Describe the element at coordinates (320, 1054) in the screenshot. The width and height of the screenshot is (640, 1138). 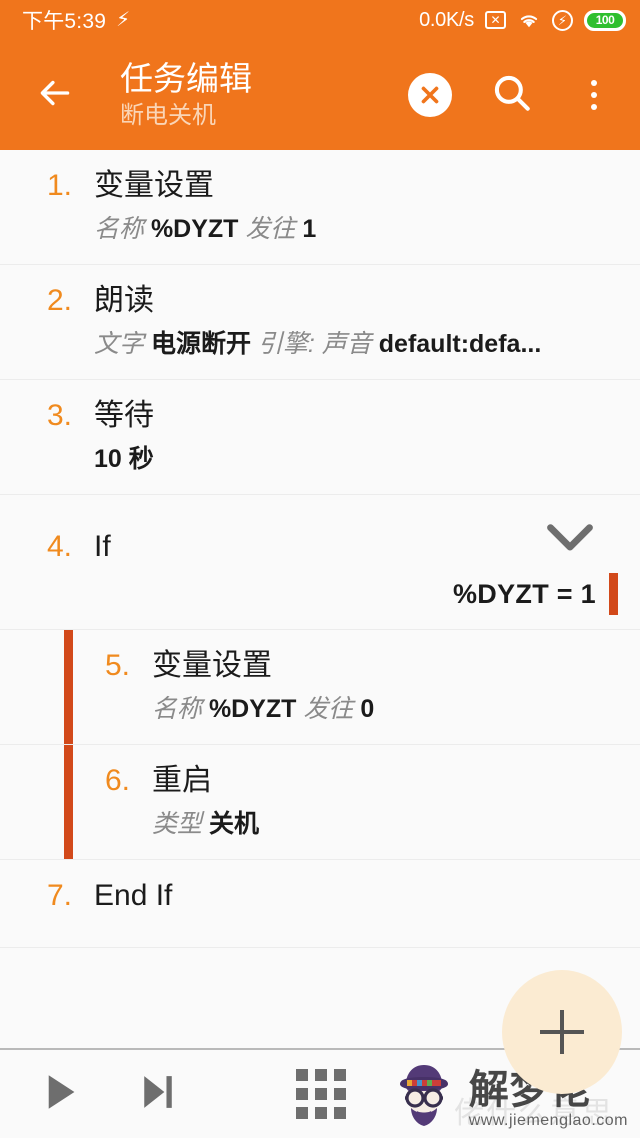
I see `bottom-area: 佬什么意思 解梦佬 www.jiemenglao.com` at that location.